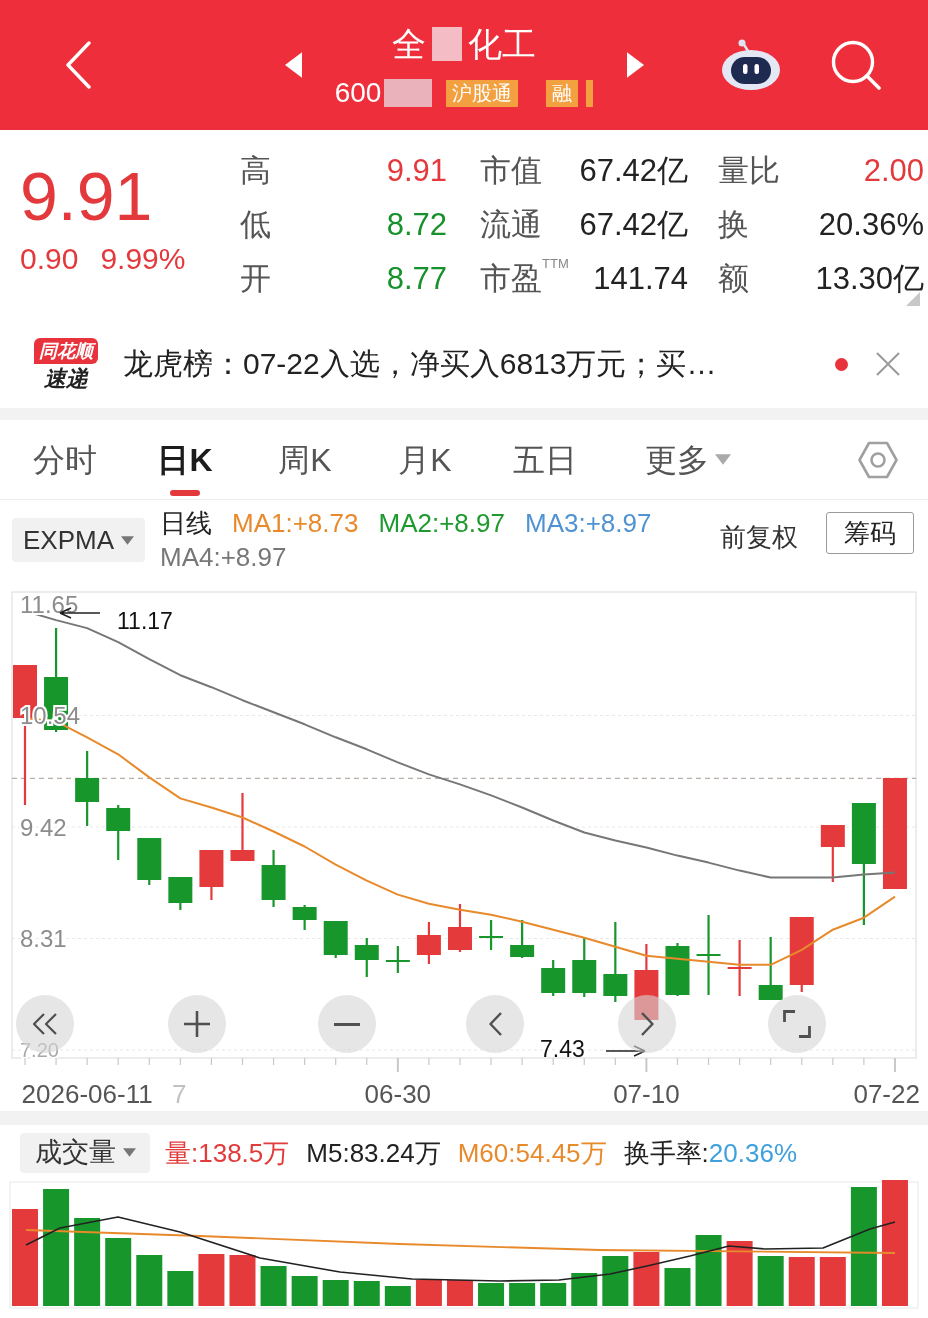 This screenshot has width=928, height=1318. I want to click on chevron-right-icon, so click(647, 1024).